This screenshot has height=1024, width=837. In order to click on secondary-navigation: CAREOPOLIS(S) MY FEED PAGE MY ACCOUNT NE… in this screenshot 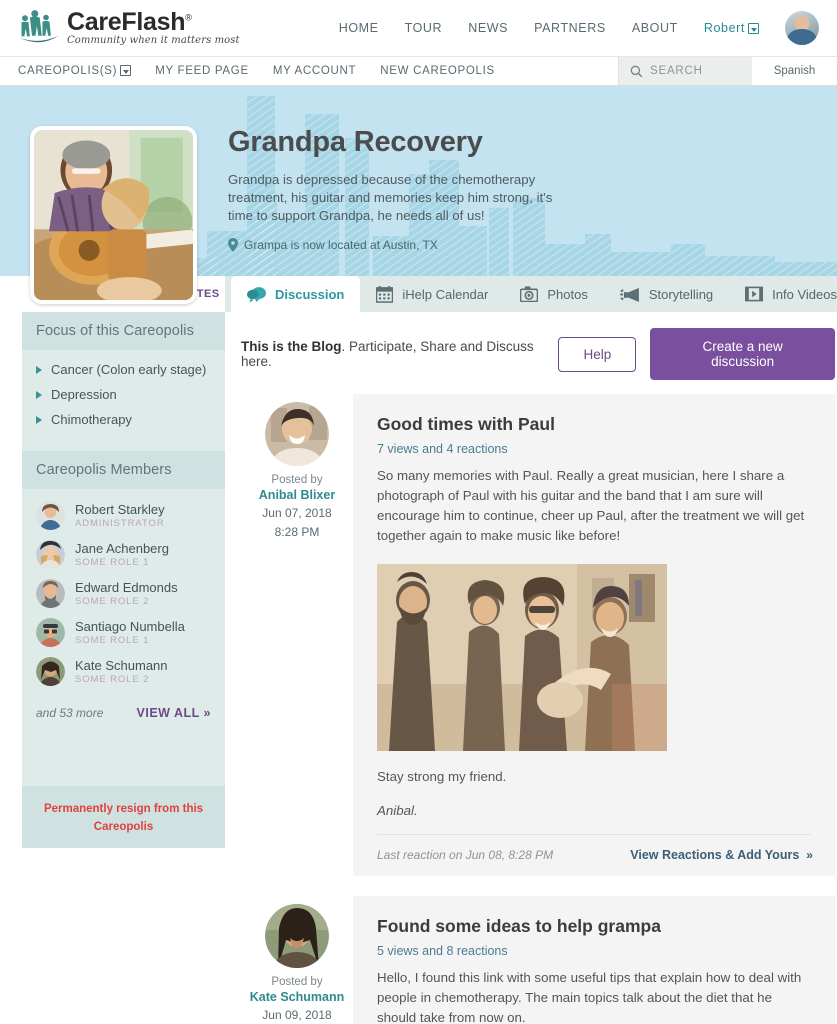, I will do `click(418, 71)`.